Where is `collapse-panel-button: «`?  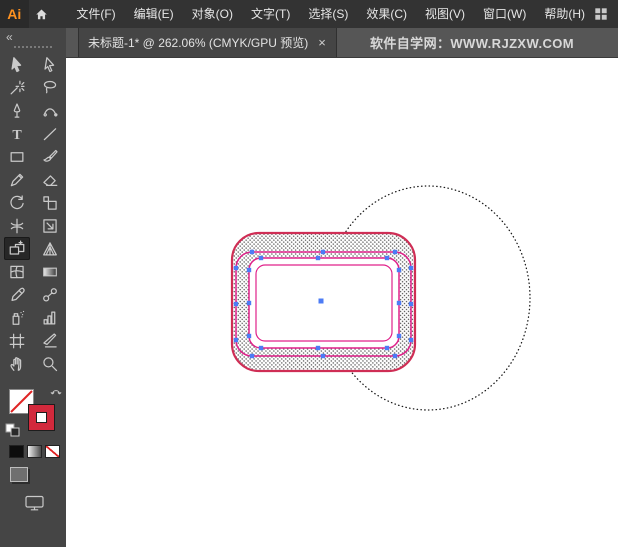 collapse-panel-button: « is located at coordinates (33, 35).